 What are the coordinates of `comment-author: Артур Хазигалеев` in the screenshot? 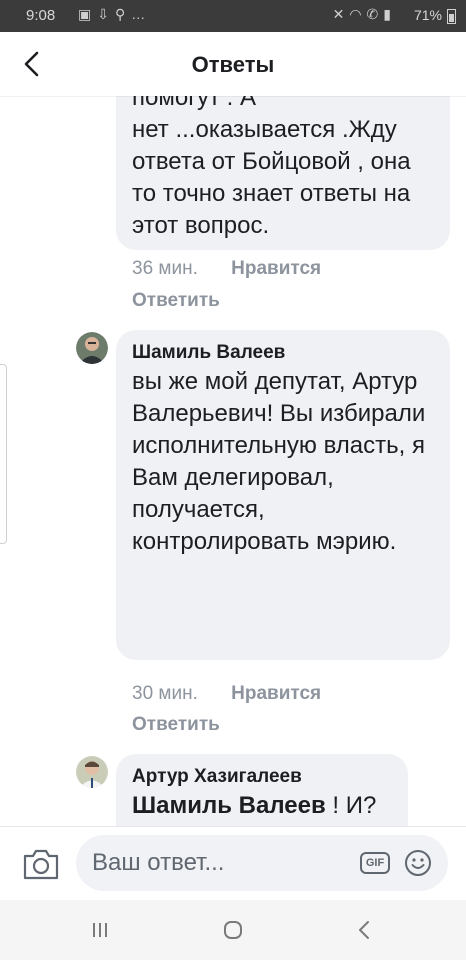 It's located at (262, 777).